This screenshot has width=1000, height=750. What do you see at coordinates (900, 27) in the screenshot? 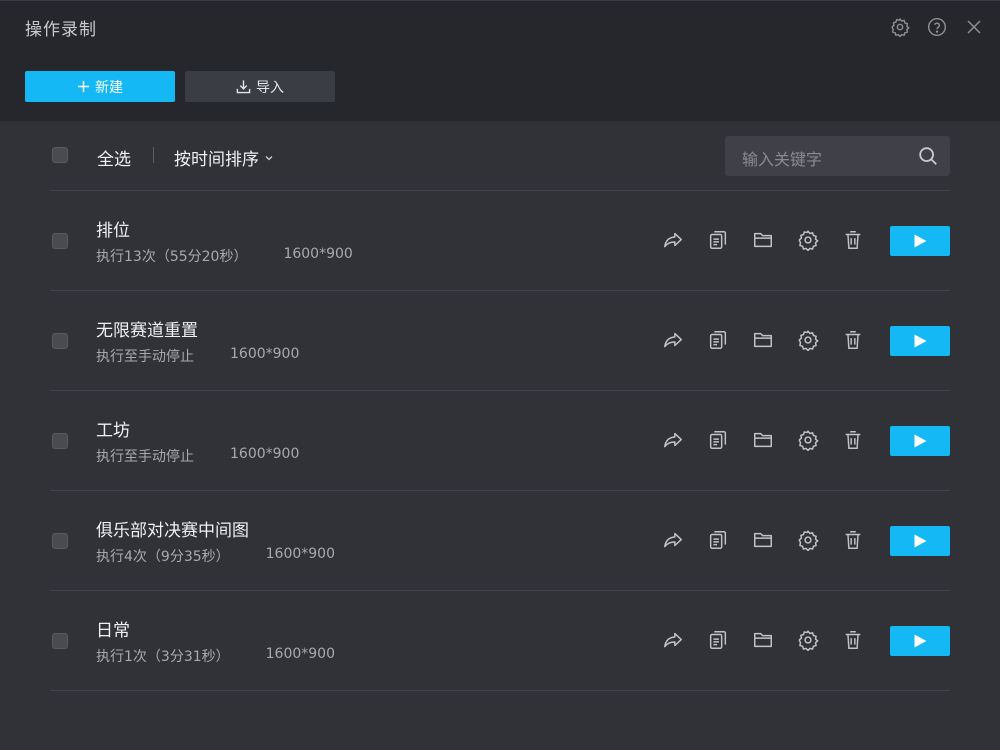
I see `gear-icon` at bounding box center [900, 27].